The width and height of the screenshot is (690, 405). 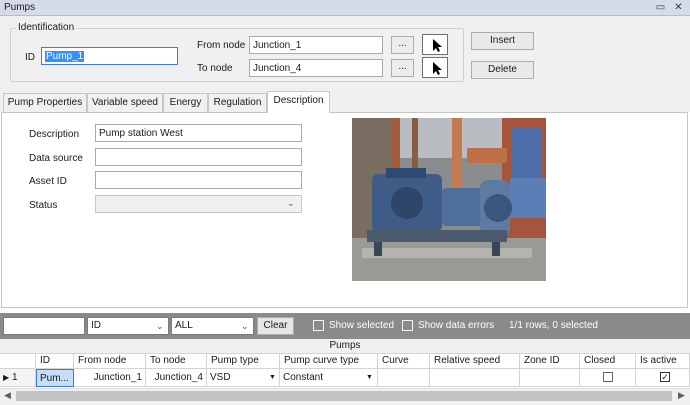 I want to click on row-index: 1, so click(x=14, y=377).